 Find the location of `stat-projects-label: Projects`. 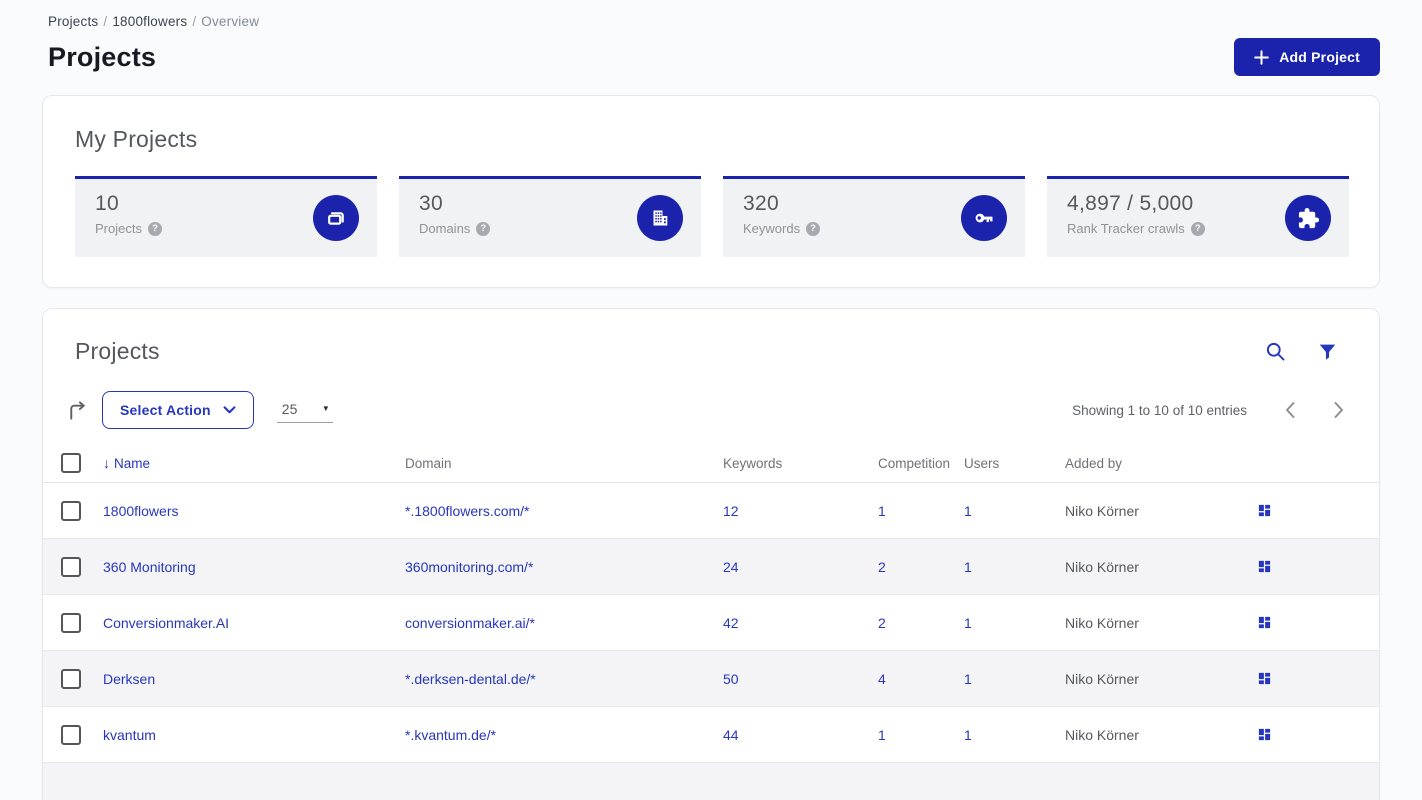

stat-projects-label: Projects is located at coordinates (118, 228).